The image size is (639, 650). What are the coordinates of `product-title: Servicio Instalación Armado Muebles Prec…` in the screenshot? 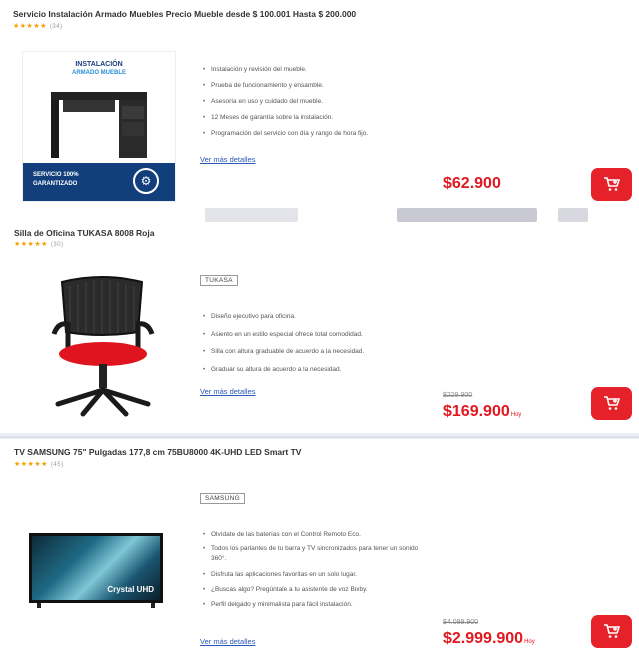 It's located at (184, 14).